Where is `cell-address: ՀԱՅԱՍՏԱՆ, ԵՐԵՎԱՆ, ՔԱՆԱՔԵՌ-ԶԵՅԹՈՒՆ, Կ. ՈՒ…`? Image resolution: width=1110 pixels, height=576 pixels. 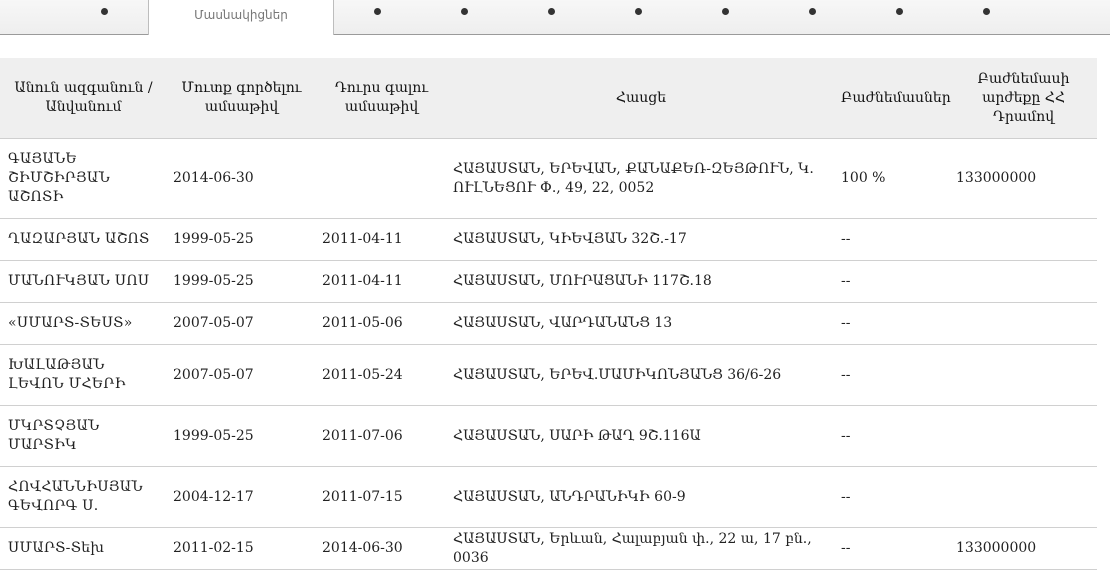
cell-address: ՀԱՅԱՍՏԱՆ, ԵՐԵՎԱՆ, ՔԱՆԱՔԵՌ-ԶԵՅԹՈՒՆ, Կ. ՈՒ… is located at coordinates (641, 178).